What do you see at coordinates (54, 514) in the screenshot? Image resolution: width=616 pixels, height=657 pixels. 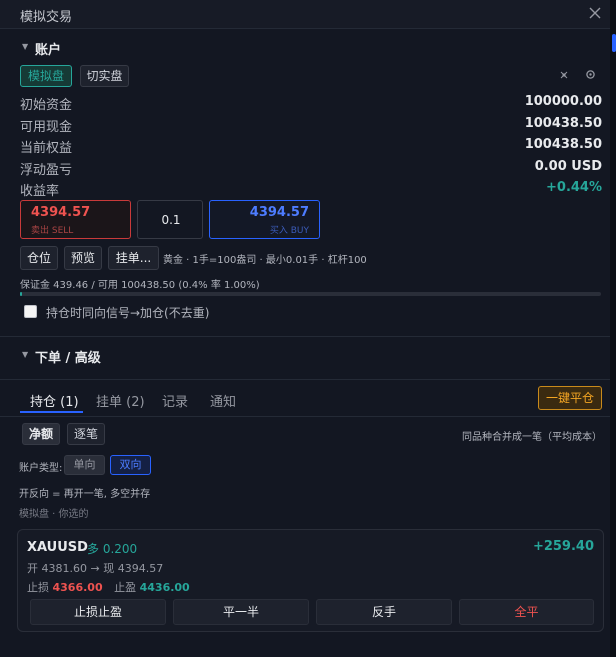 I see `source-note: 模拟盘 · 你选的` at bounding box center [54, 514].